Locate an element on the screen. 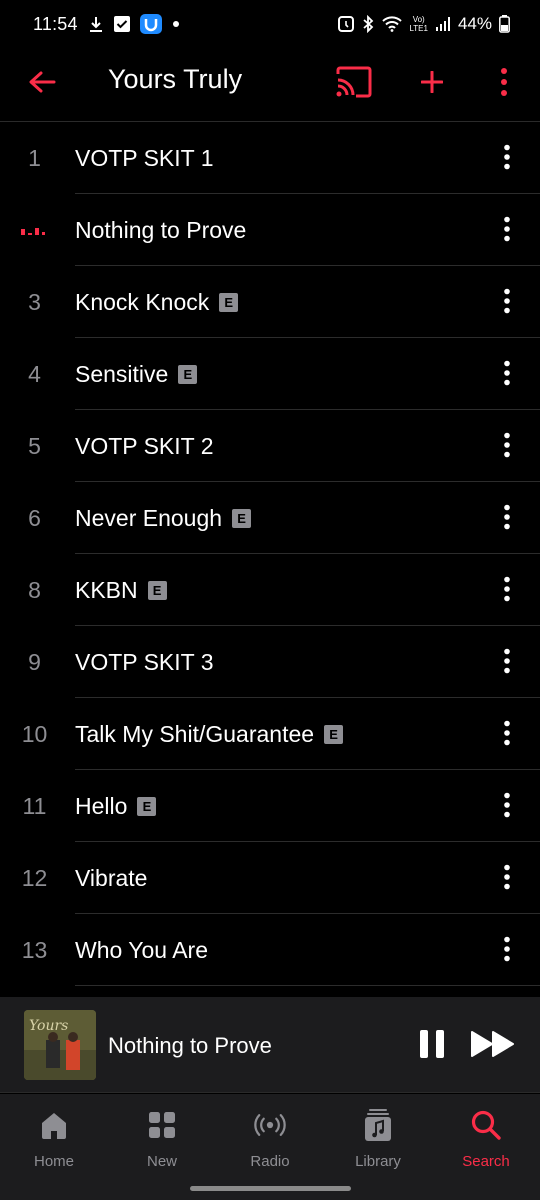 The width and height of the screenshot is (540, 1200). track-row: 6 Never Enough E is located at coordinates (270, 518).